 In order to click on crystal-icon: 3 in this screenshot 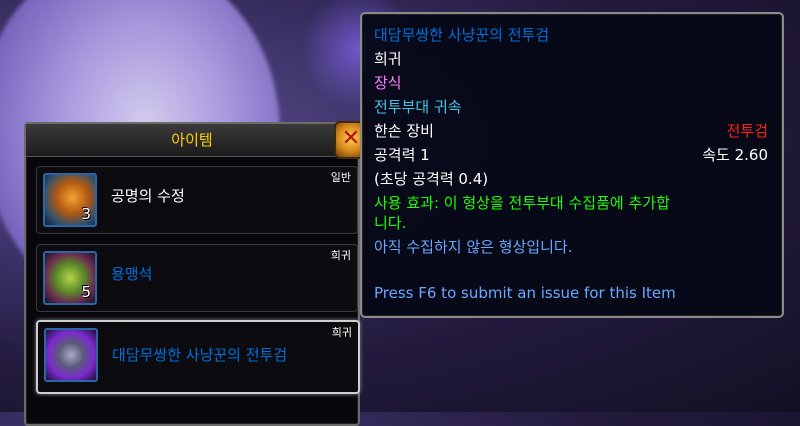, I will do `click(70, 200)`.